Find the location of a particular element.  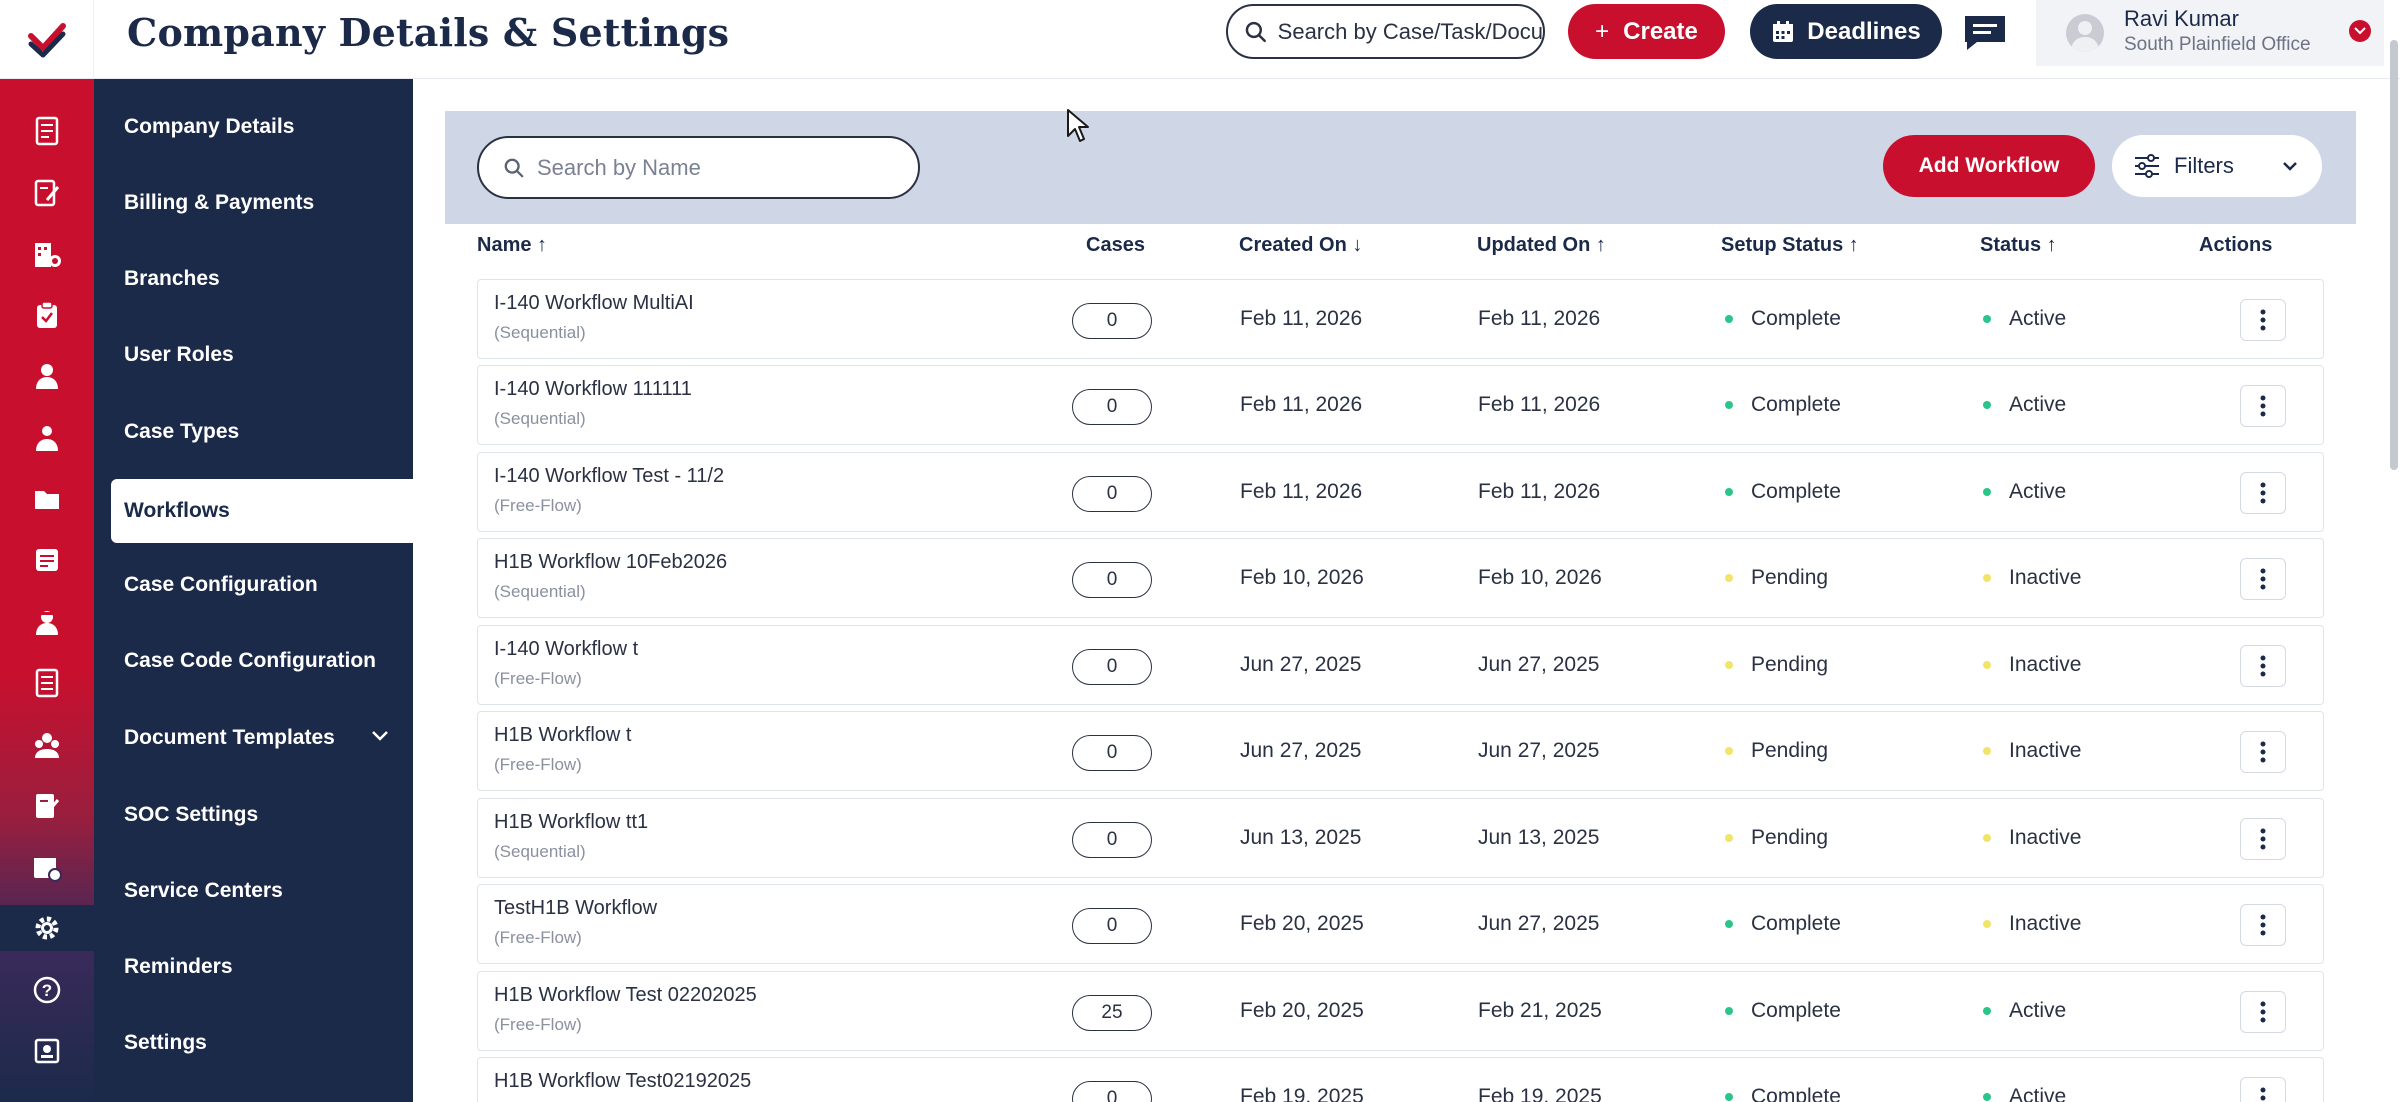

sidebar-item-branches: Branches is located at coordinates (253, 279).